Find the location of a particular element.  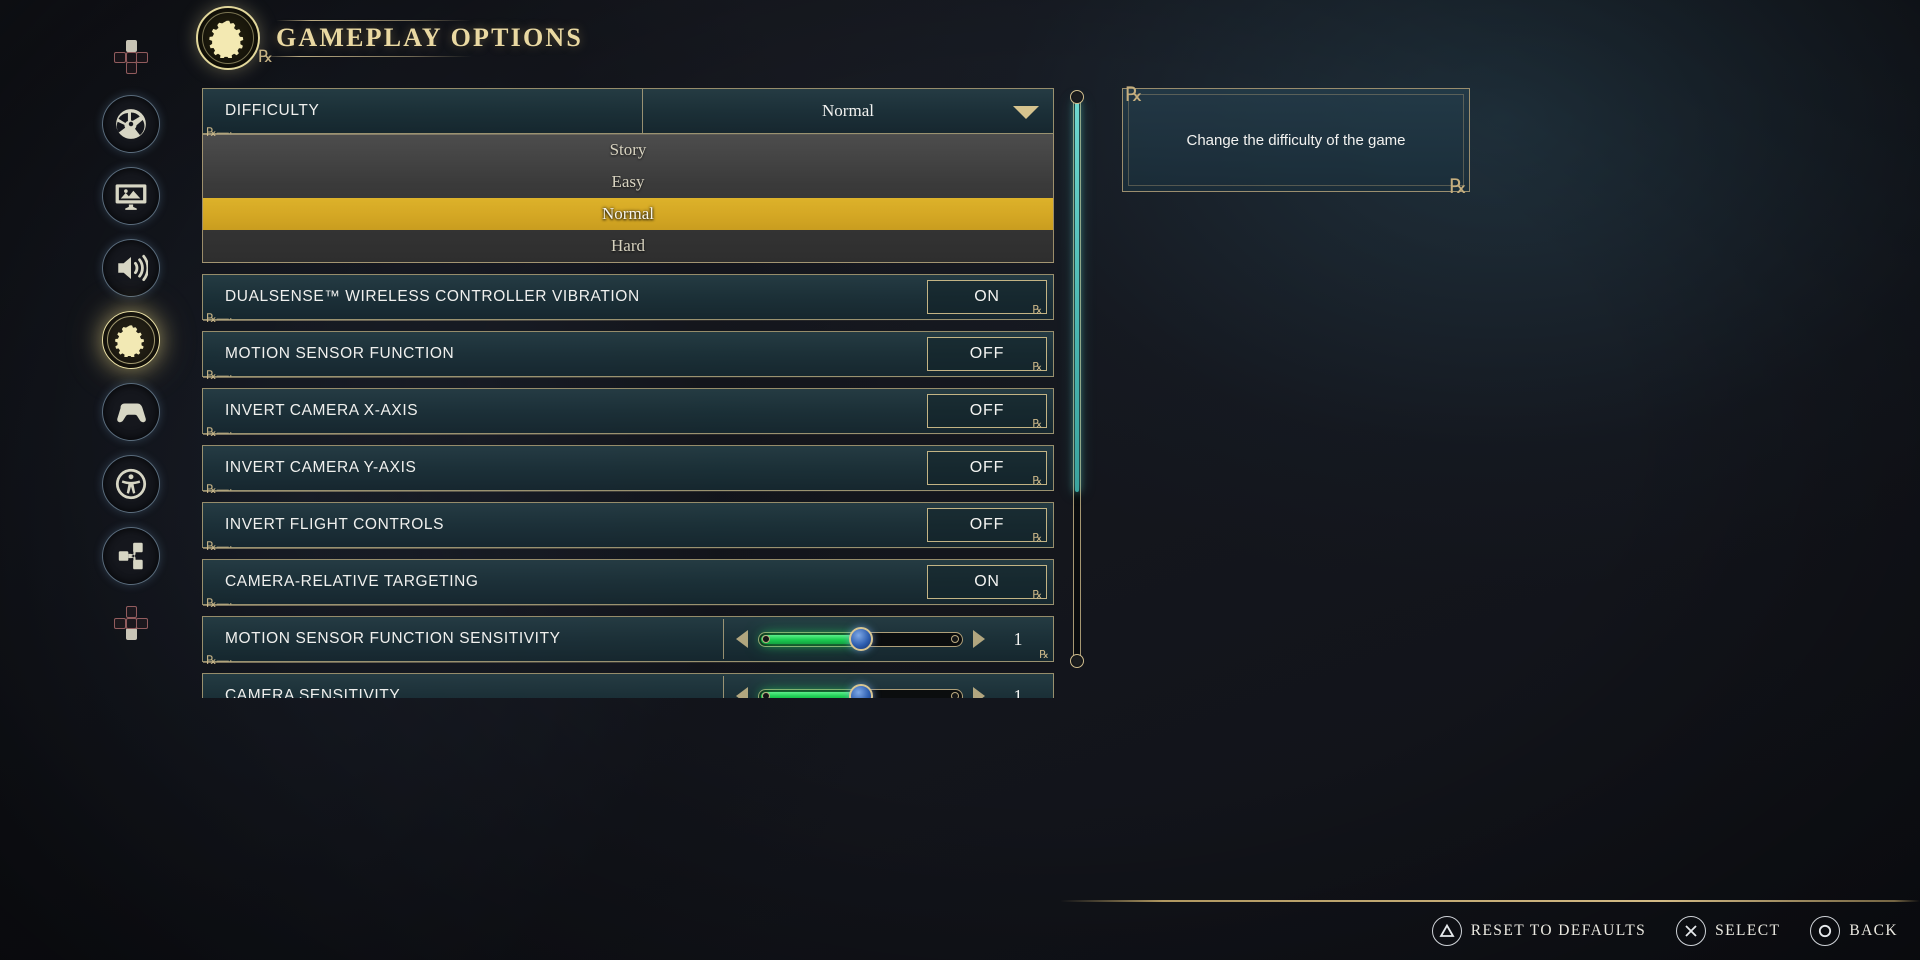

scrollbar-track is located at coordinates (1077, 379).